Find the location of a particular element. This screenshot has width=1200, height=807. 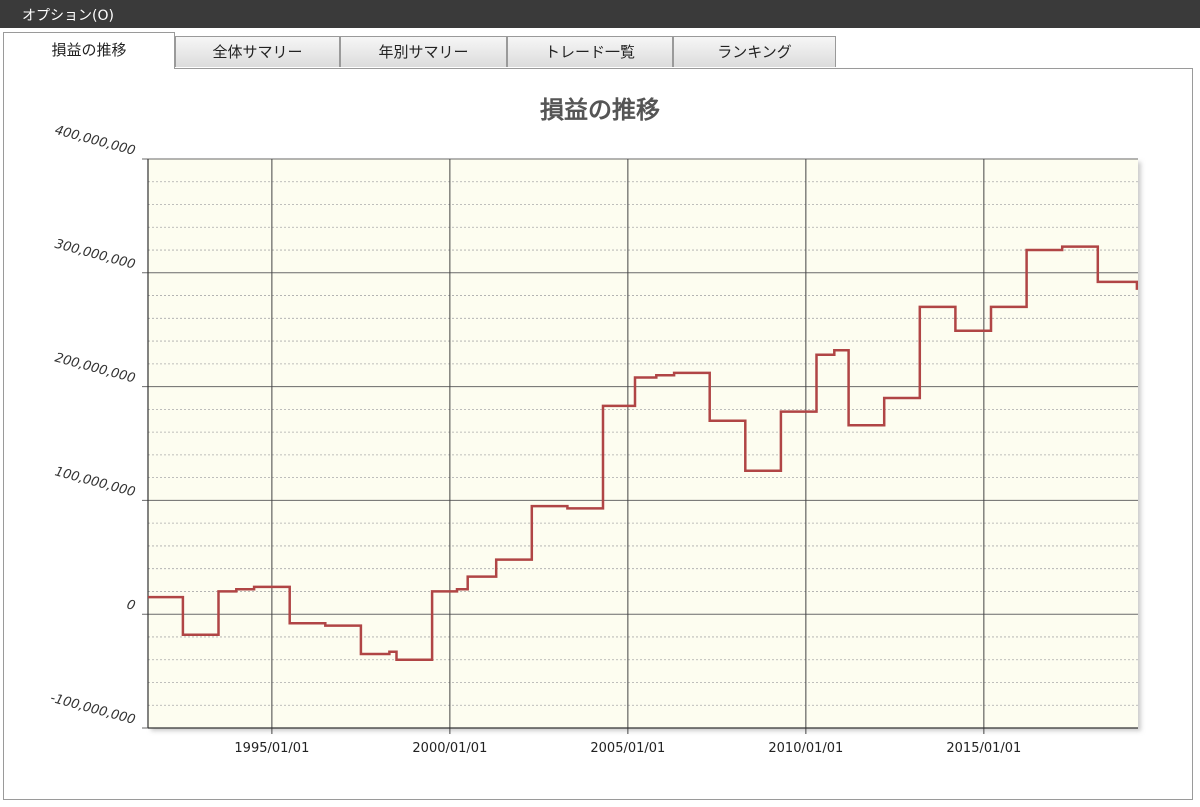

x-tick-label: 2015/01/01 is located at coordinates (983, 748).